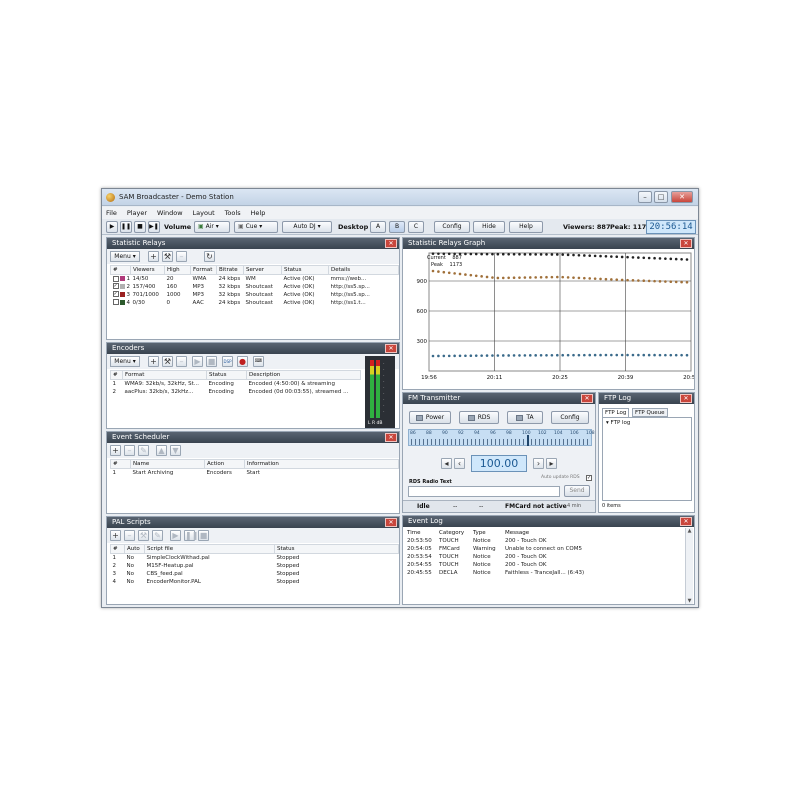 This screenshot has width=800, height=800. I want to click on col-information: Information, so click(321, 464).